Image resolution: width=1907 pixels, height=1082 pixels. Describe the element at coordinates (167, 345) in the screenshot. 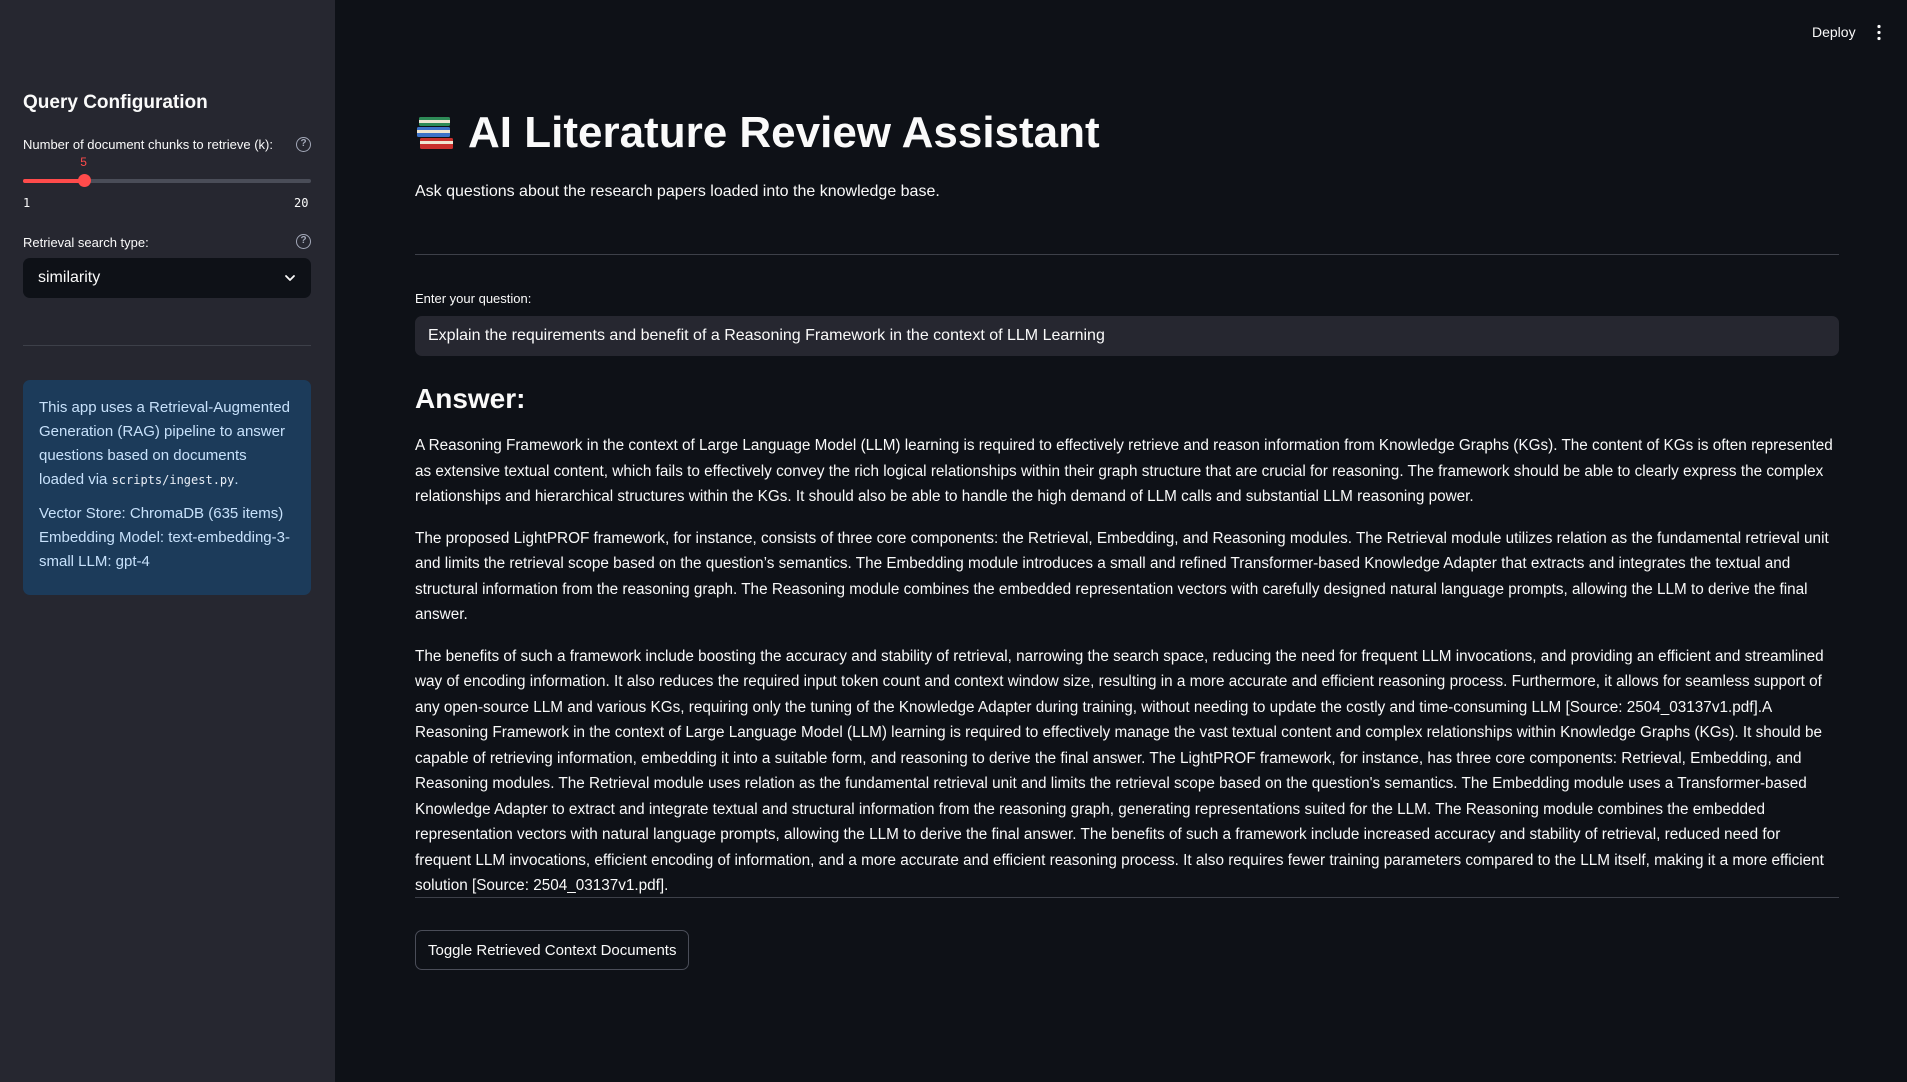

I see `sidebar-divider` at that location.